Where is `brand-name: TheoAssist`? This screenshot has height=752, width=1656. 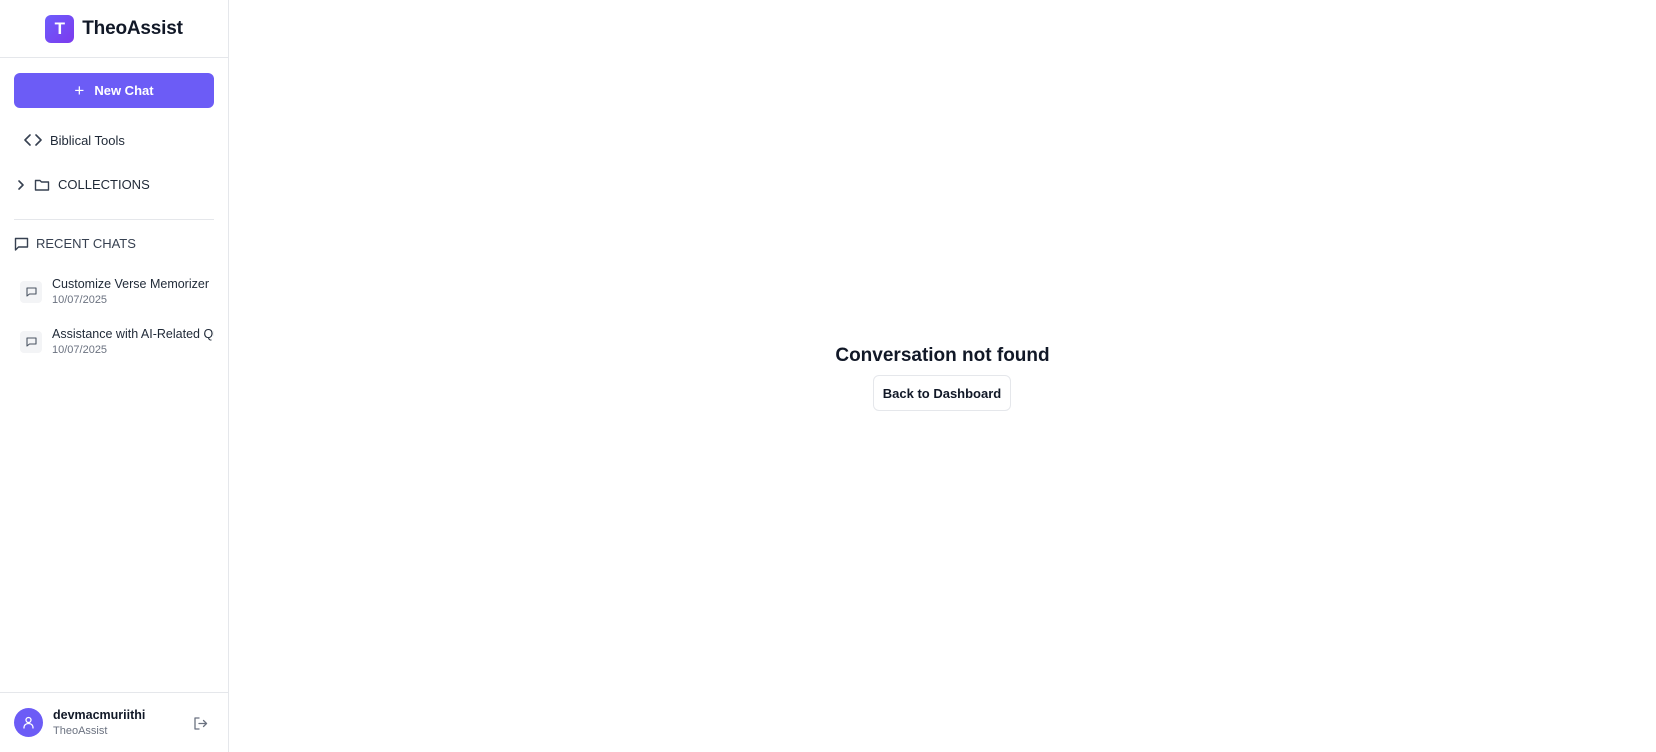
brand-name: TheoAssist is located at coordinates (132, 28).